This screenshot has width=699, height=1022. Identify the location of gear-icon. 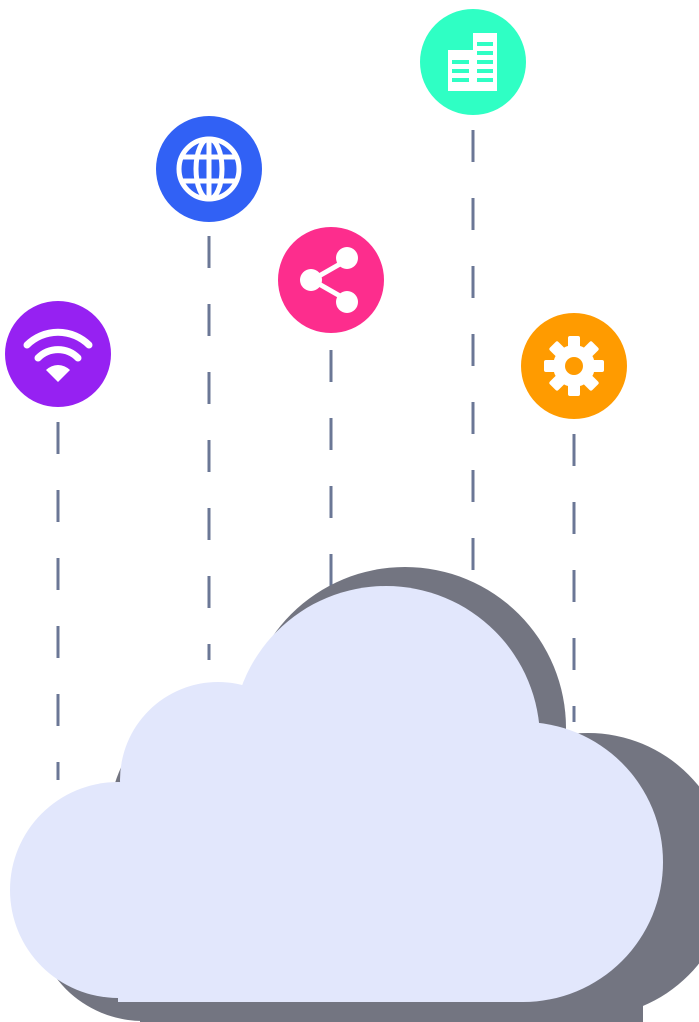
(574, 366).